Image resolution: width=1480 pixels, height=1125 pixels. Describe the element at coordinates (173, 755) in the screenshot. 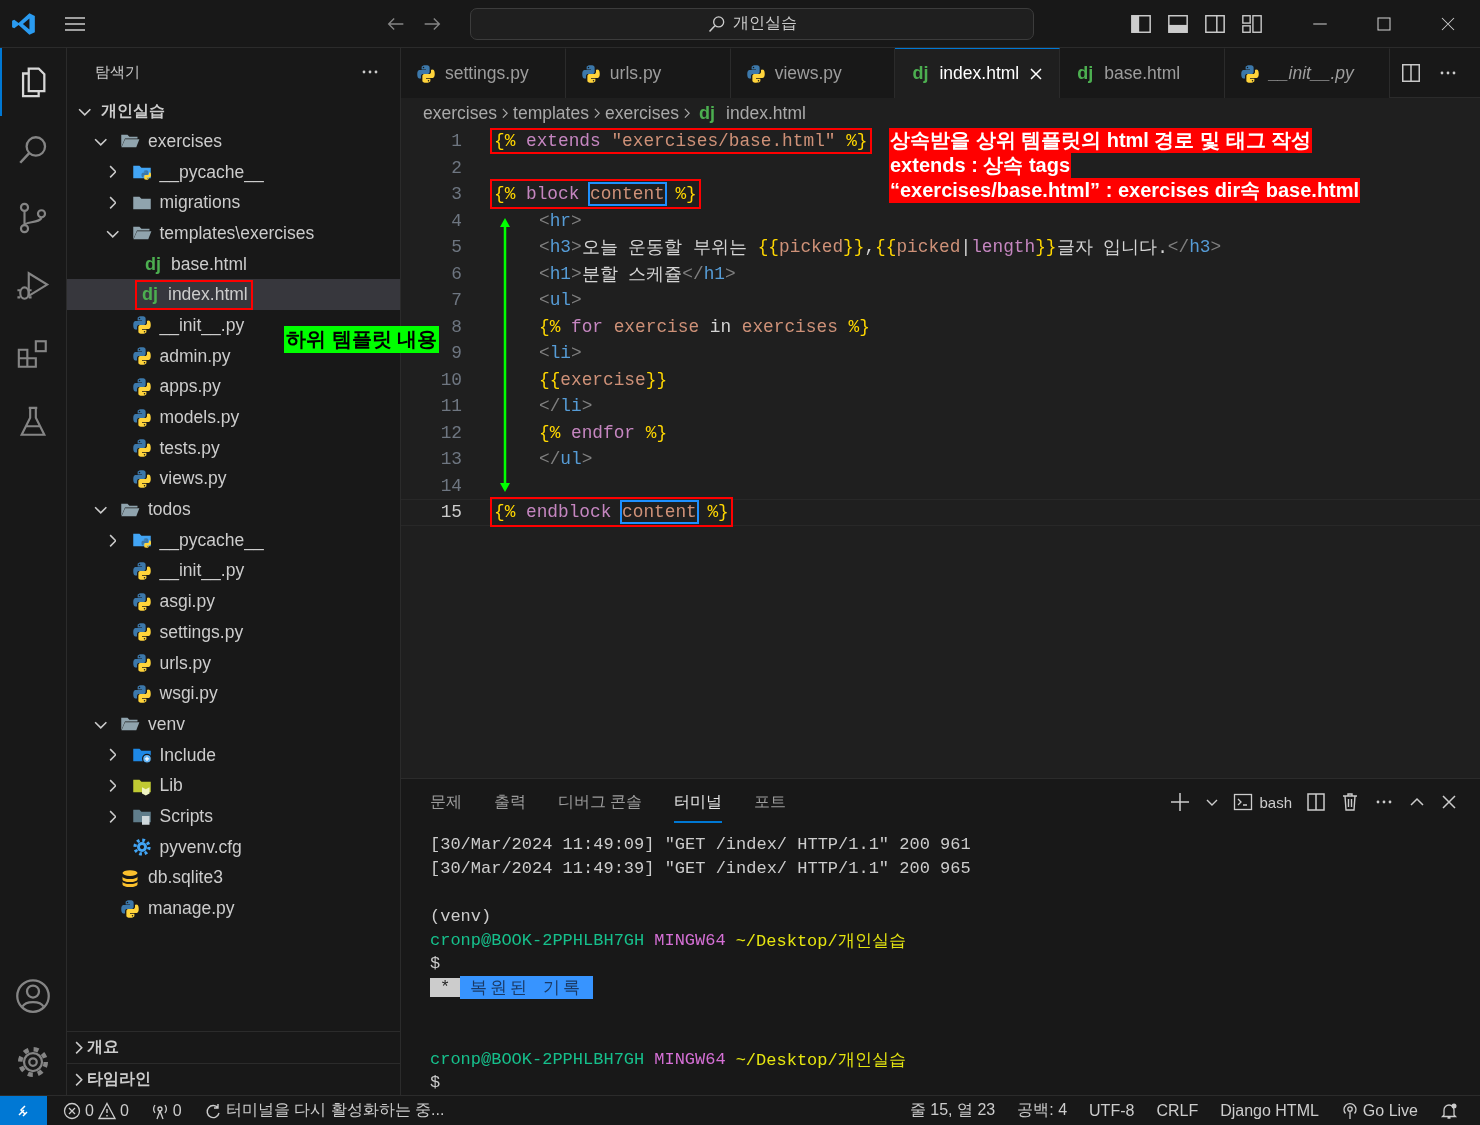

I see `tree-item: Include` at that location.